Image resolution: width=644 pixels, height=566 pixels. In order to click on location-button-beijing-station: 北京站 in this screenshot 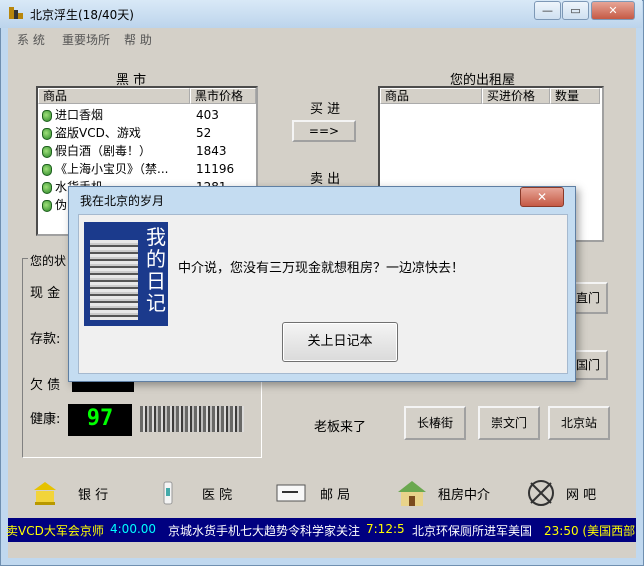, I will do `click(579, 423)`.